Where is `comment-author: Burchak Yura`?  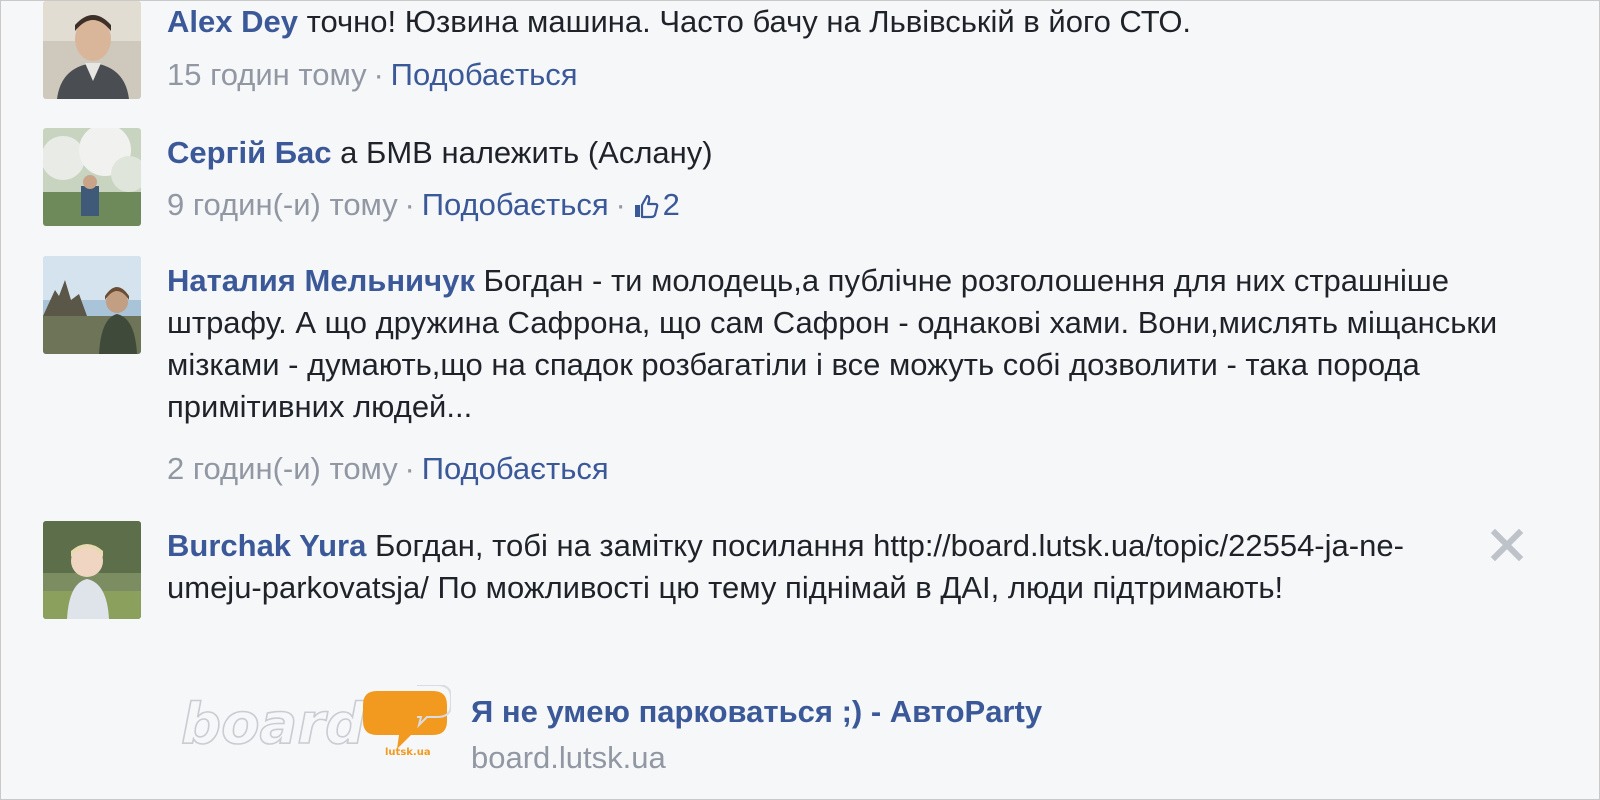 comment-author: Burchak Yura is located at coordinates (266, 545).